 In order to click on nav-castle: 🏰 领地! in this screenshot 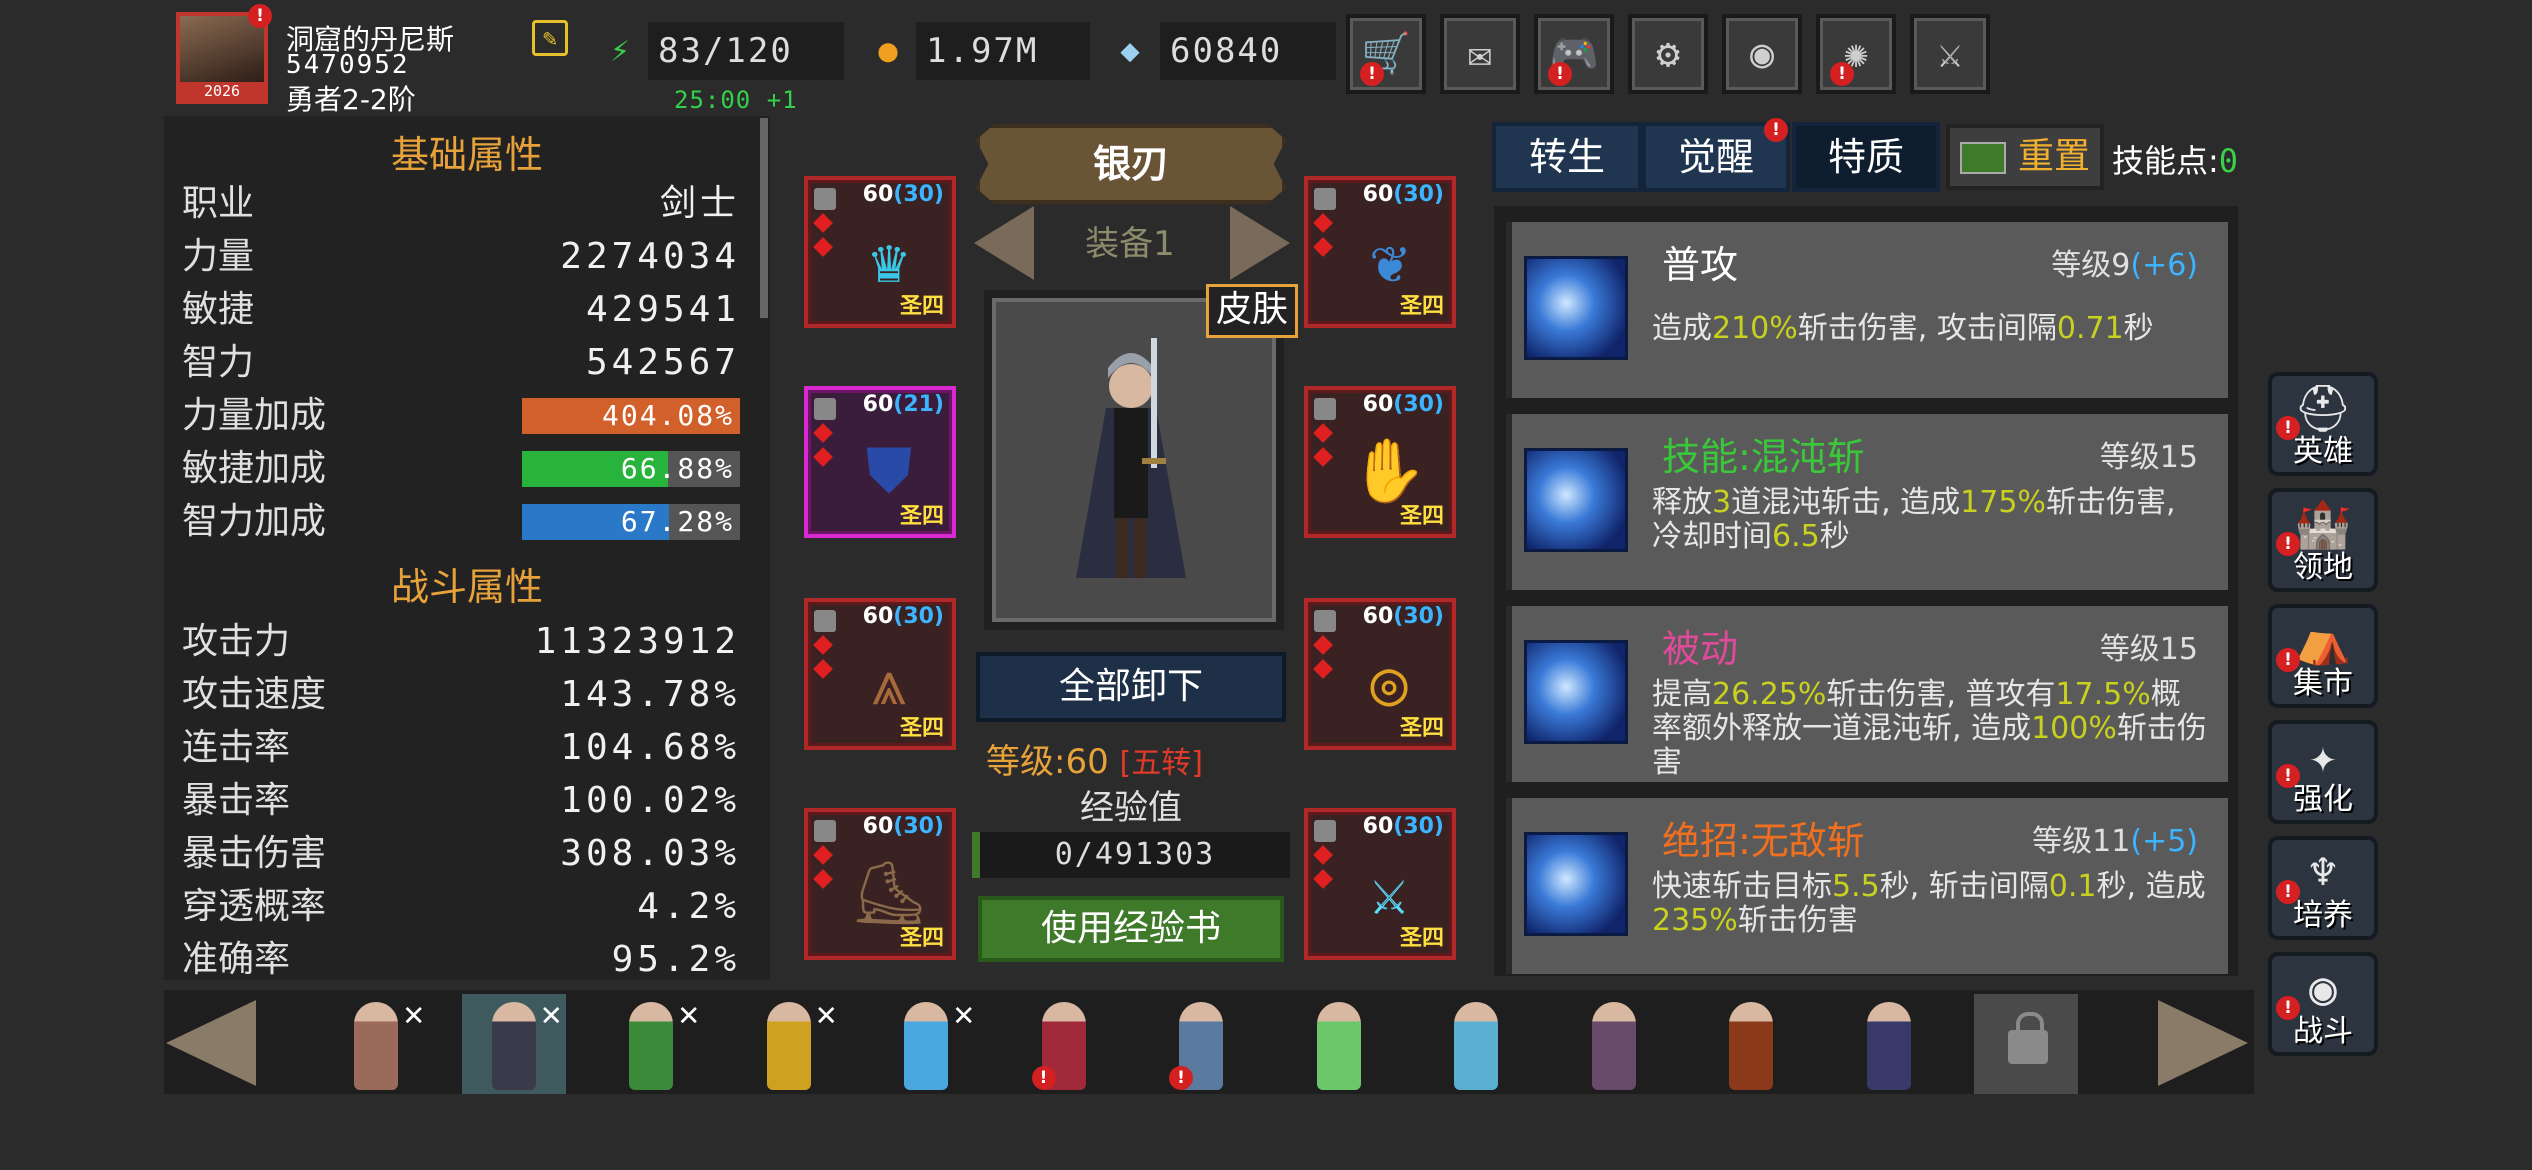, I will do `click(2323, 540)`.